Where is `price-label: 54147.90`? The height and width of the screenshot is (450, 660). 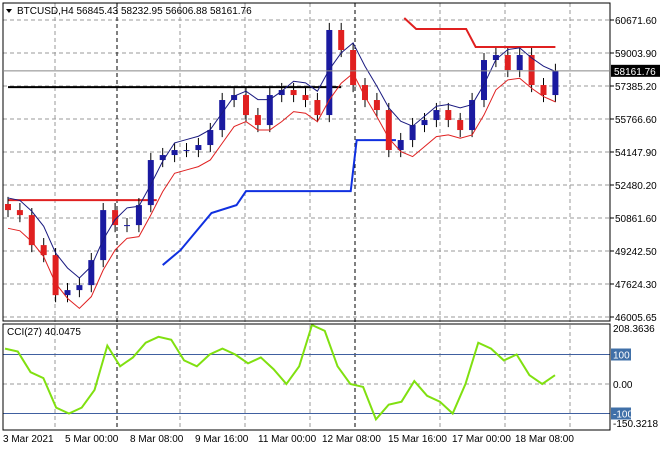
price-label: 54147.90 is located at coordinates (636, 153).